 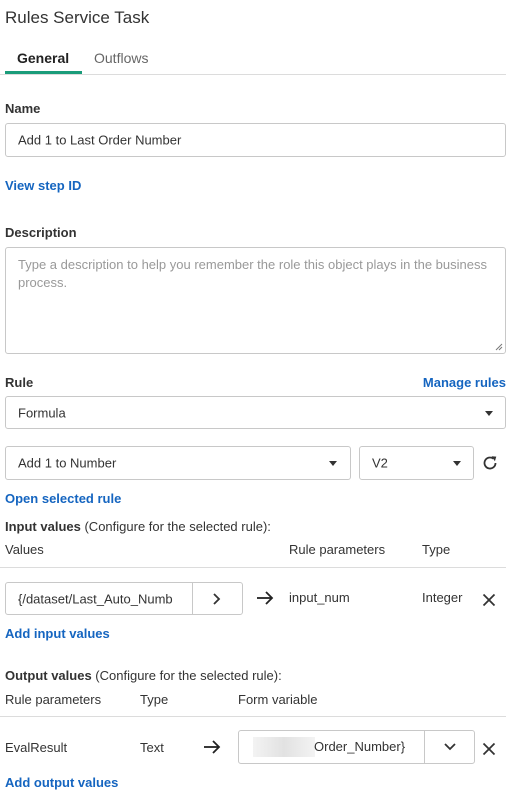 I want to click on tab-general: General, so click(x=43, y=58).